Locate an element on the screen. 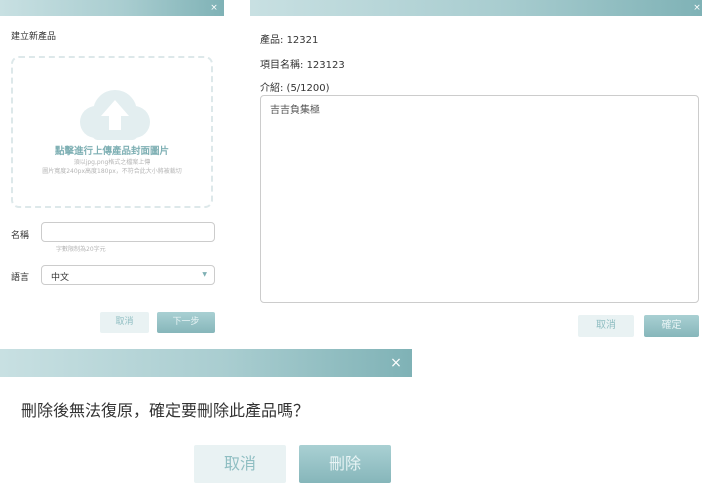 The height and width of the screenshot is (490, 702). language-value: 中文 is located at coordinates (60, 278).